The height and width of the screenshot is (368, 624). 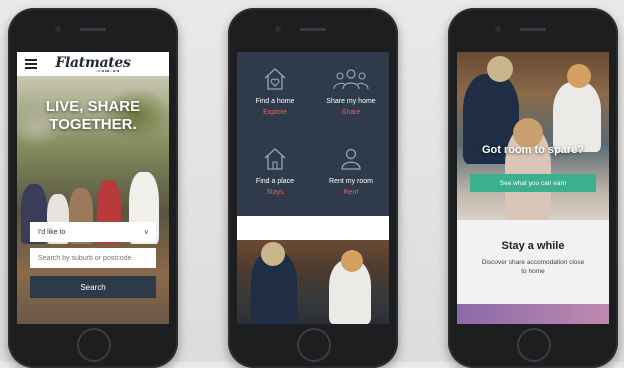 What do you see at coordinates (351, 91) in the screenshot?
I see `menu-item-share-home: Share my home Share` at bounding box center [351, 91].